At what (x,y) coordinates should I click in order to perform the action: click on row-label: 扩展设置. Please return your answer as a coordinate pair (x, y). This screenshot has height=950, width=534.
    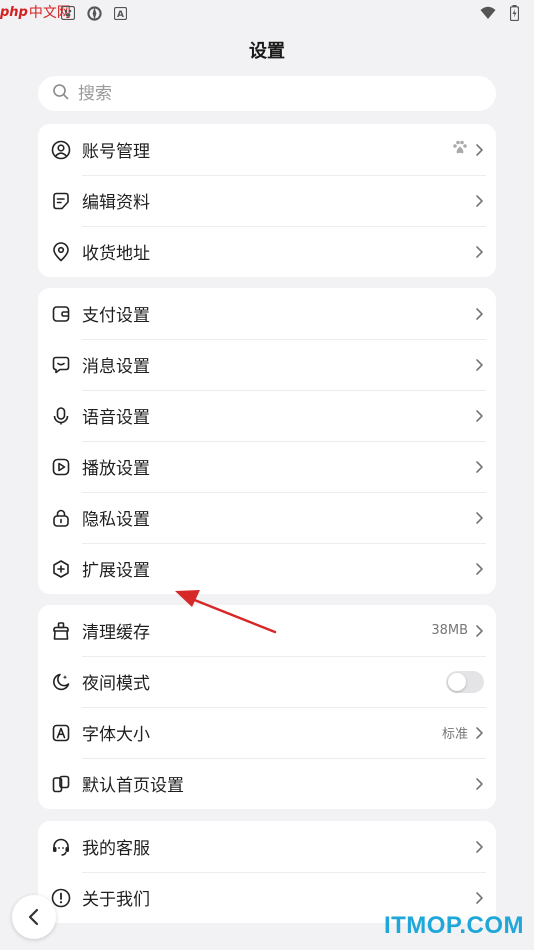
    Looking at the image, I should click on (116, 571).